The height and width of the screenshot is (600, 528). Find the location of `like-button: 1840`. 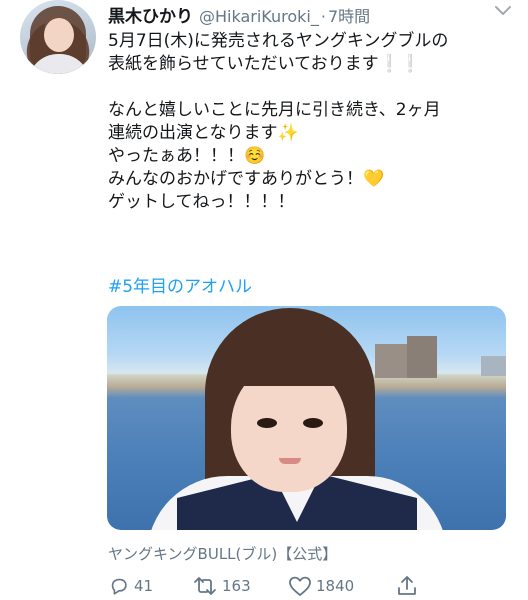

like-button: 1840 is located at coordinates (342, 586).